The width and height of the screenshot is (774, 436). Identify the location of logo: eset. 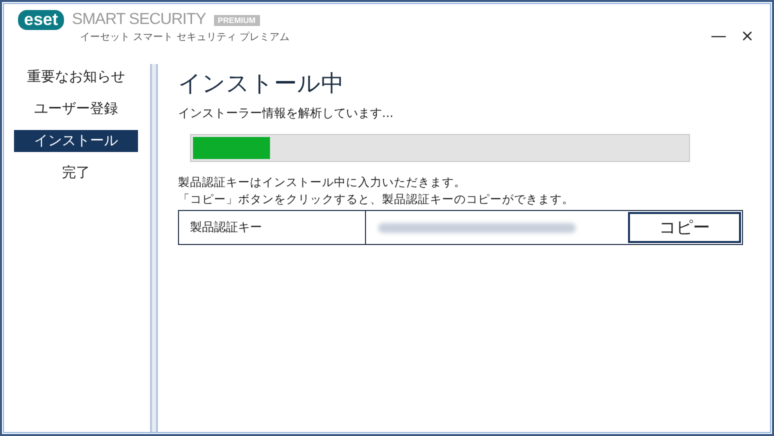
(41, 20).